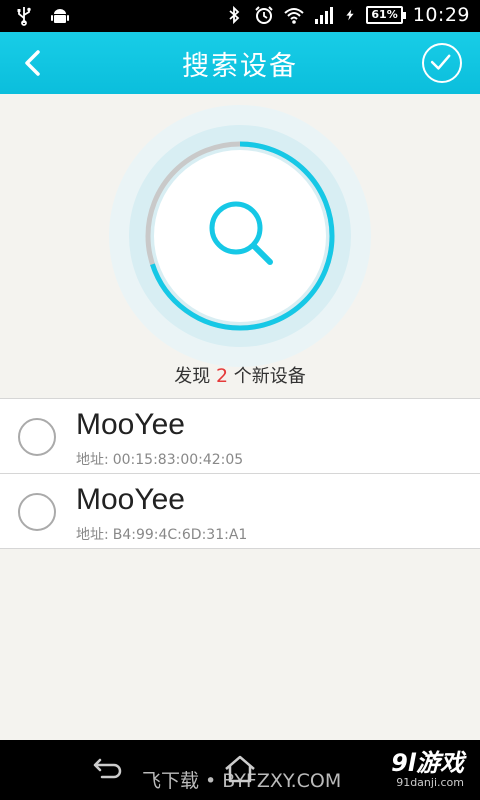 The image size is (480, 800). Describe the element at coordinates (60, 16) in the screenshot. I see `android-icon` at that location.